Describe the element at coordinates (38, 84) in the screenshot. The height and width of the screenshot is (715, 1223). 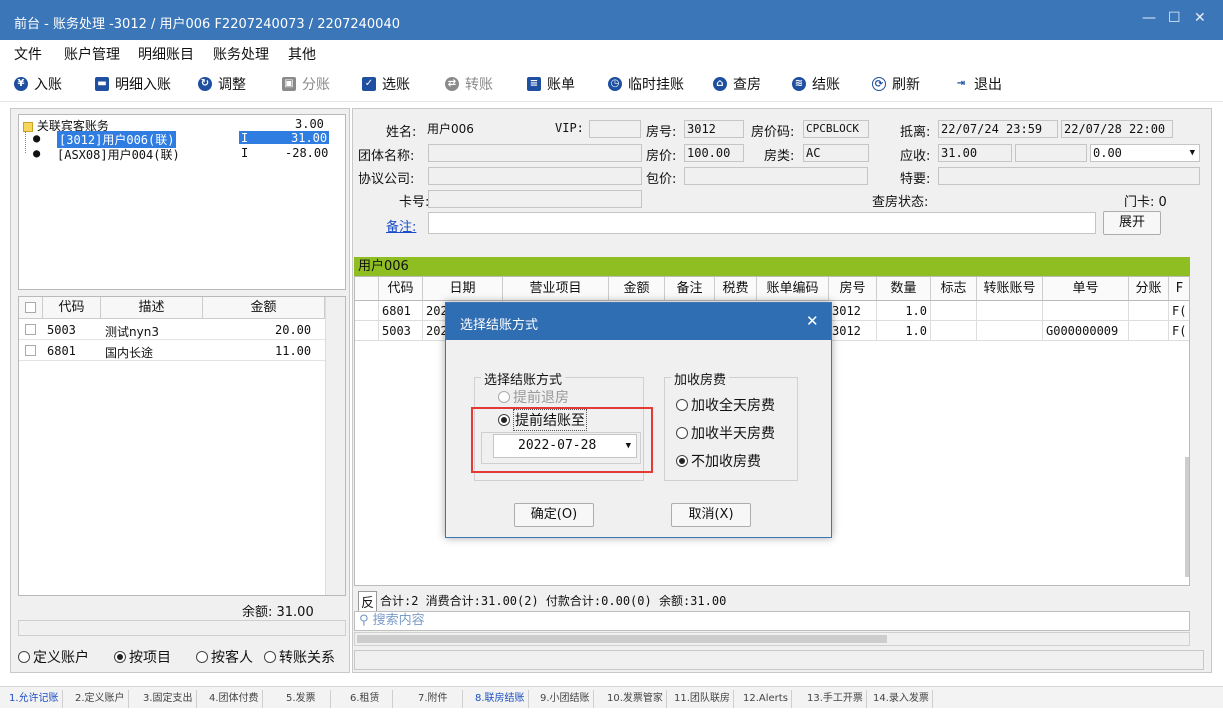
I see `post-charge-button: ¥ 入账` at that location.